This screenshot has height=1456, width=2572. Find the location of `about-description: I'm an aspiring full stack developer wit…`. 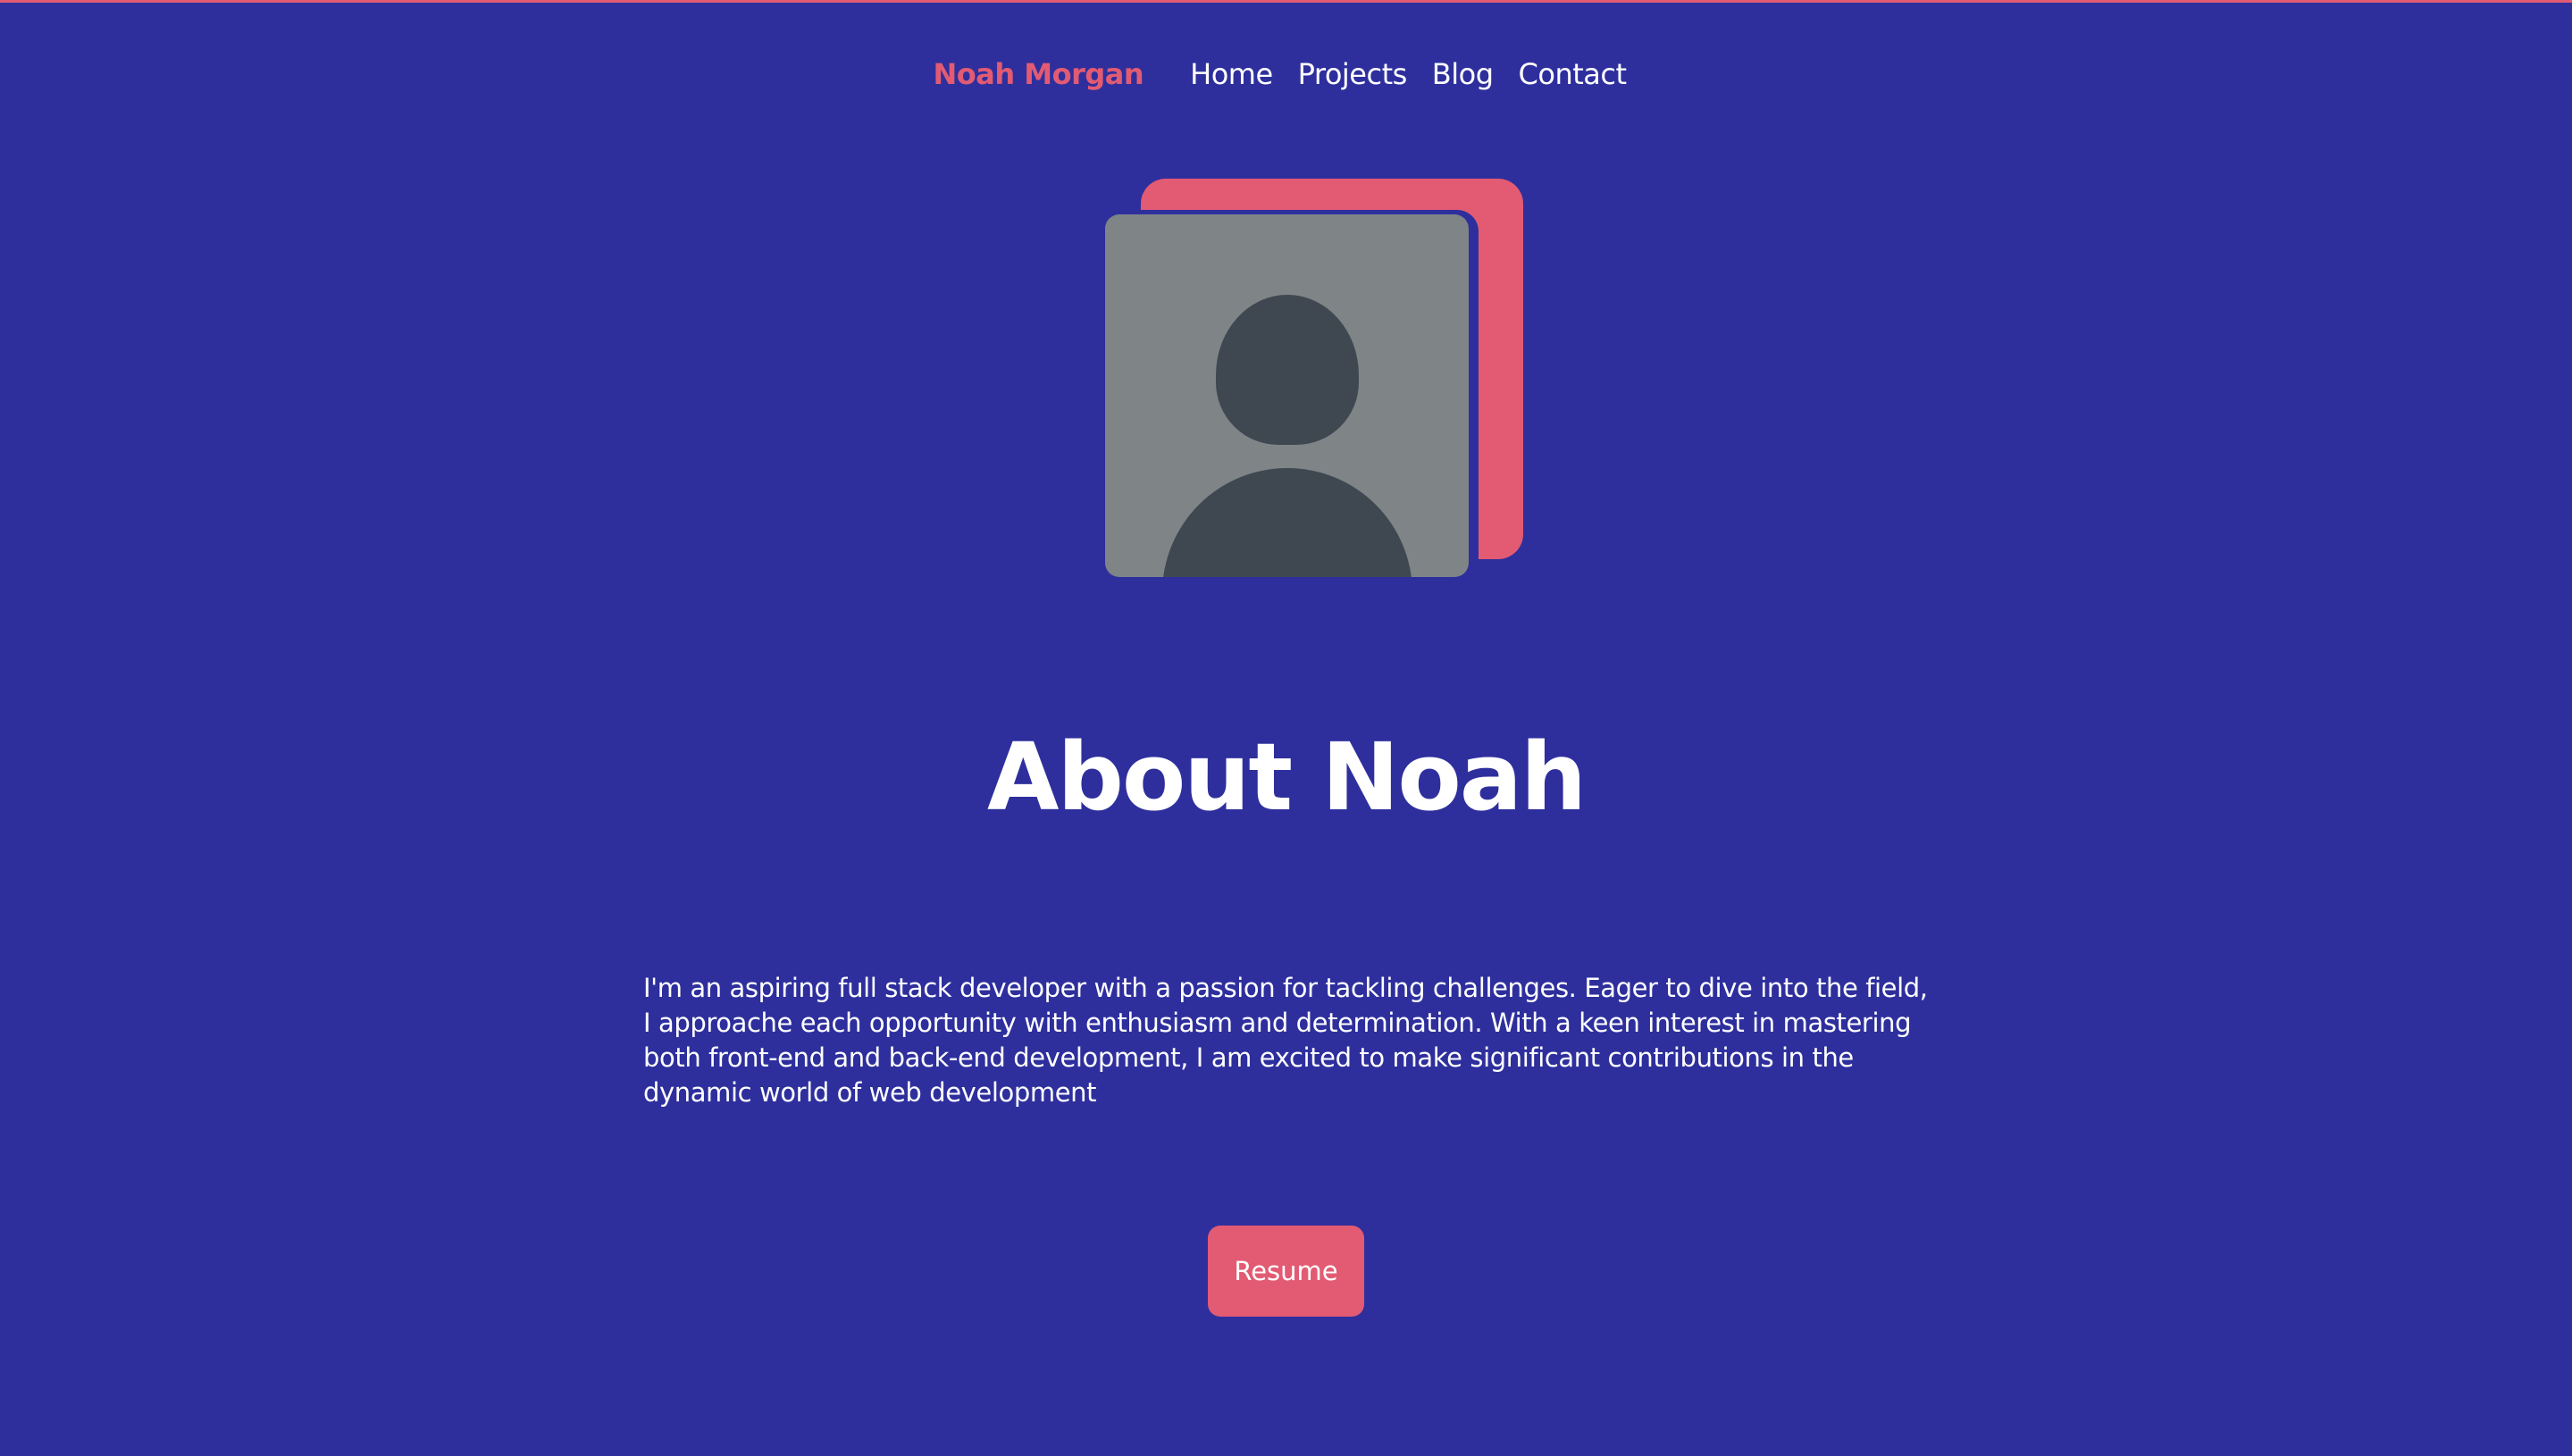

about-description: I'm an aspiring full stack developer wit… is located at coordinates (1285, 1040).